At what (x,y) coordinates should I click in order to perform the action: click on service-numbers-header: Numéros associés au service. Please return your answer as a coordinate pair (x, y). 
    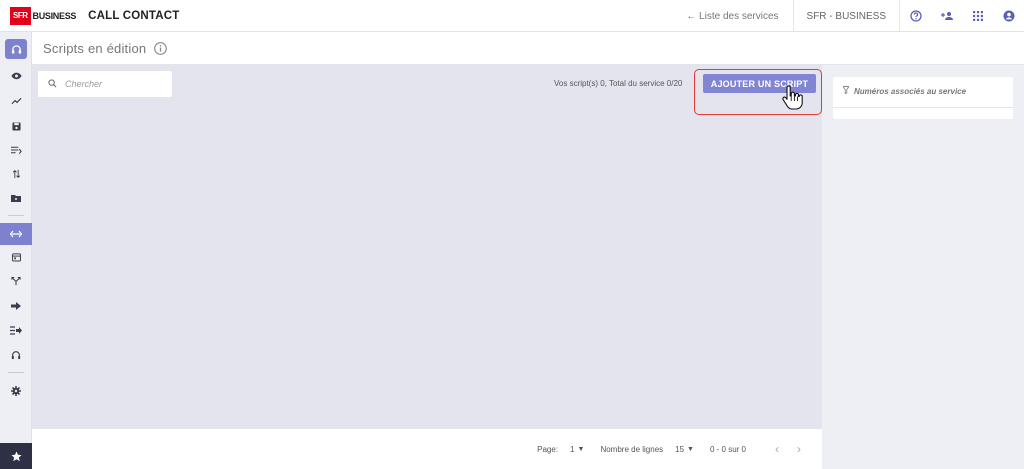
    Looking at the image, I should click on (904, 91).